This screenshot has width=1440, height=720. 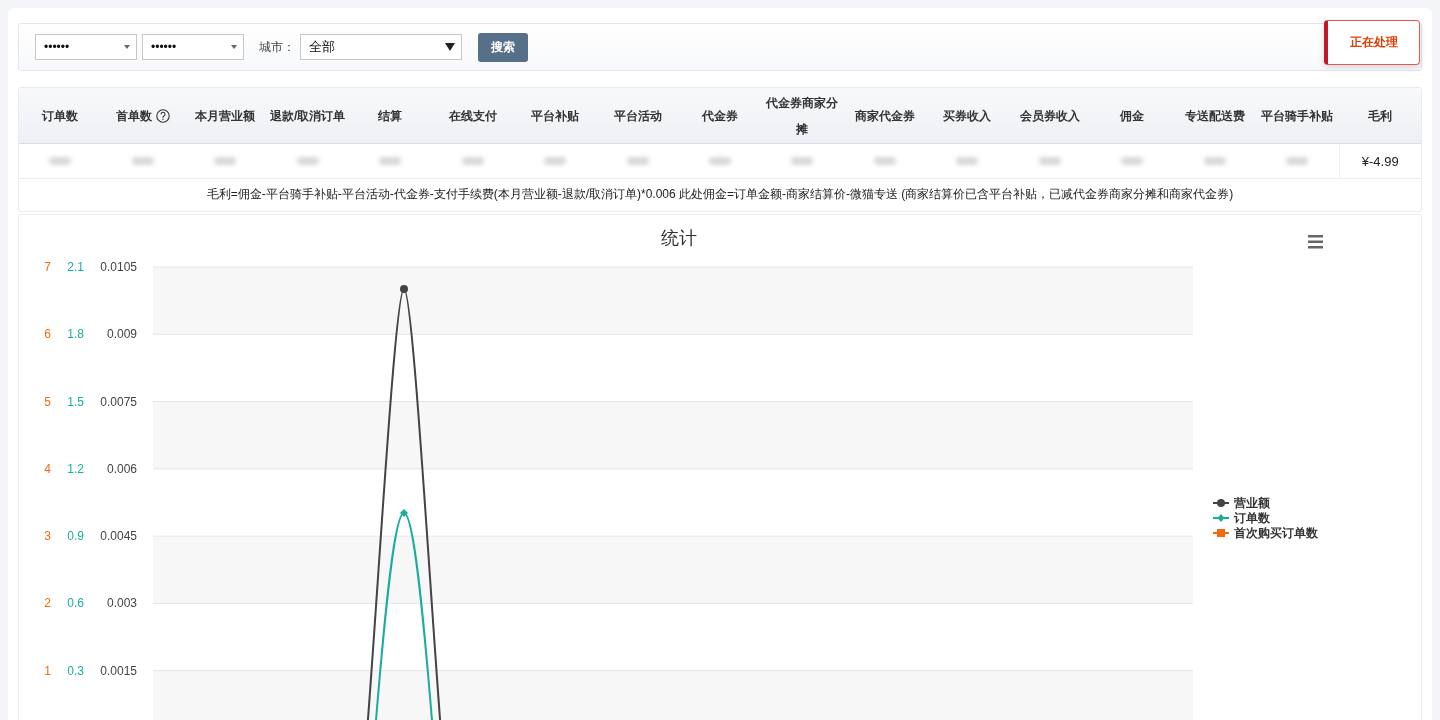 I want to click on city-label: 城市：, so click(x=277, y=47).